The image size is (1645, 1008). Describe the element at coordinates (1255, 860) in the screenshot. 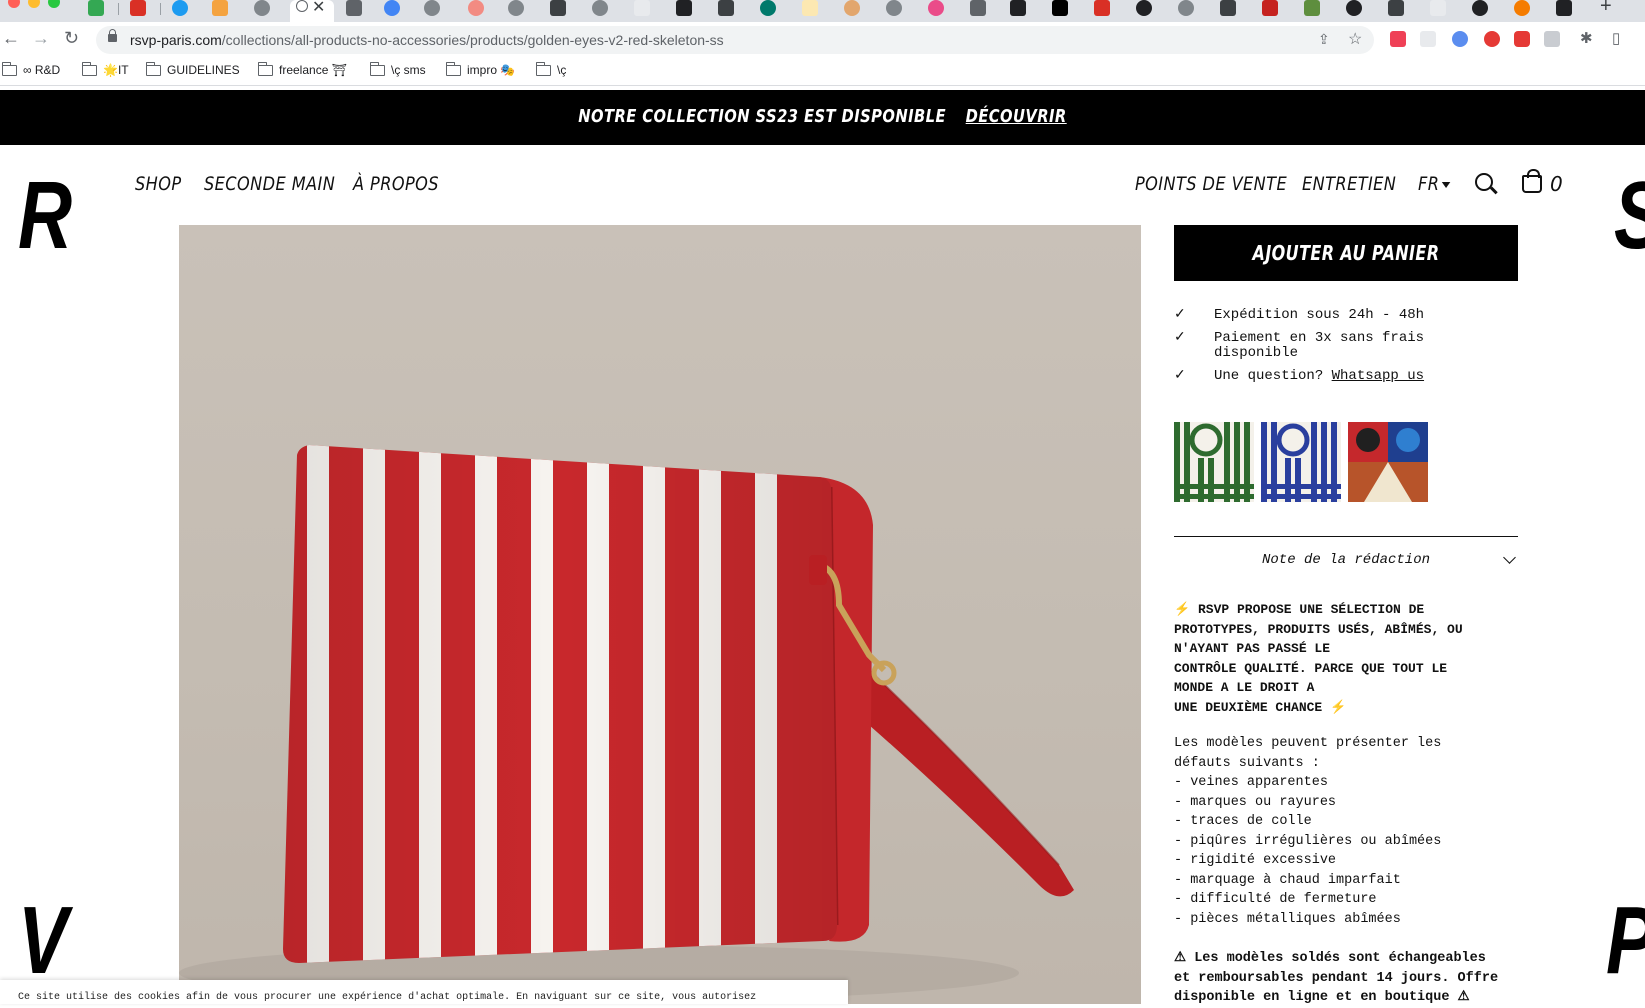

I see `defects-line: - rigidité excessive` at that location.